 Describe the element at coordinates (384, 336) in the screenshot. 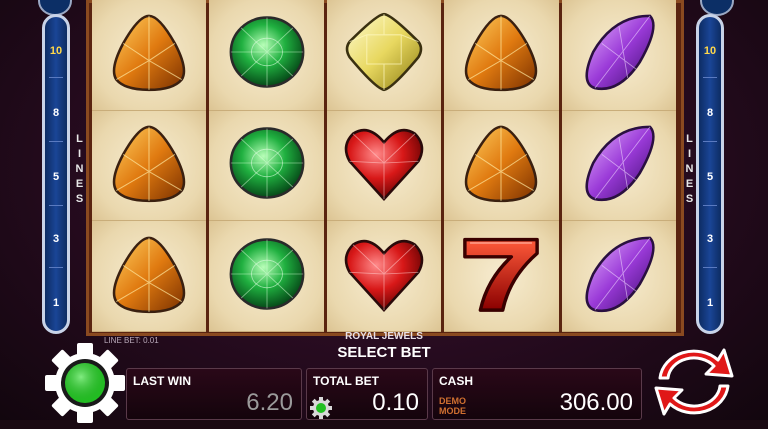

I see `game-title: ROYAL JEWELS` at that location.